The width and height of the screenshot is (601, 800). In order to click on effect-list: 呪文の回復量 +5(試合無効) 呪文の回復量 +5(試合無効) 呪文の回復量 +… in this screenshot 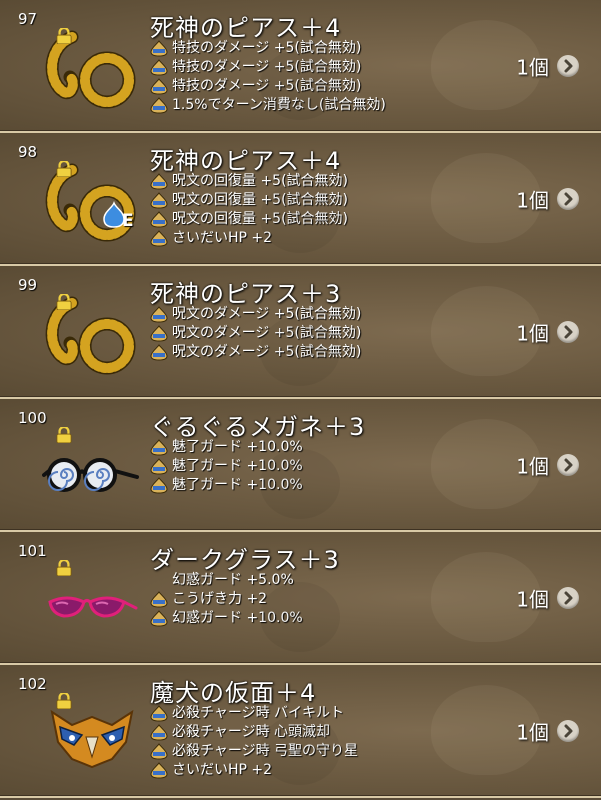, I will do `click(249, 210)`.